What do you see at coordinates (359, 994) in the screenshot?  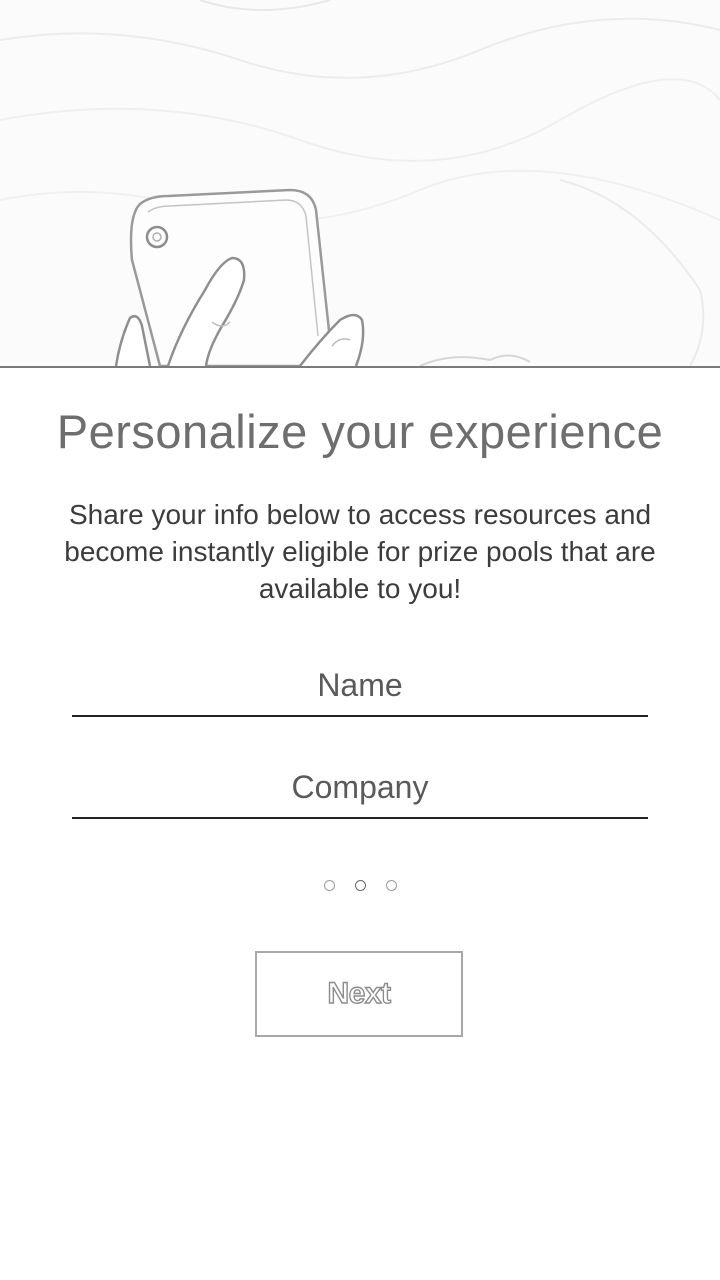 I see `next-button: Next` at bounding box center [359, 994].